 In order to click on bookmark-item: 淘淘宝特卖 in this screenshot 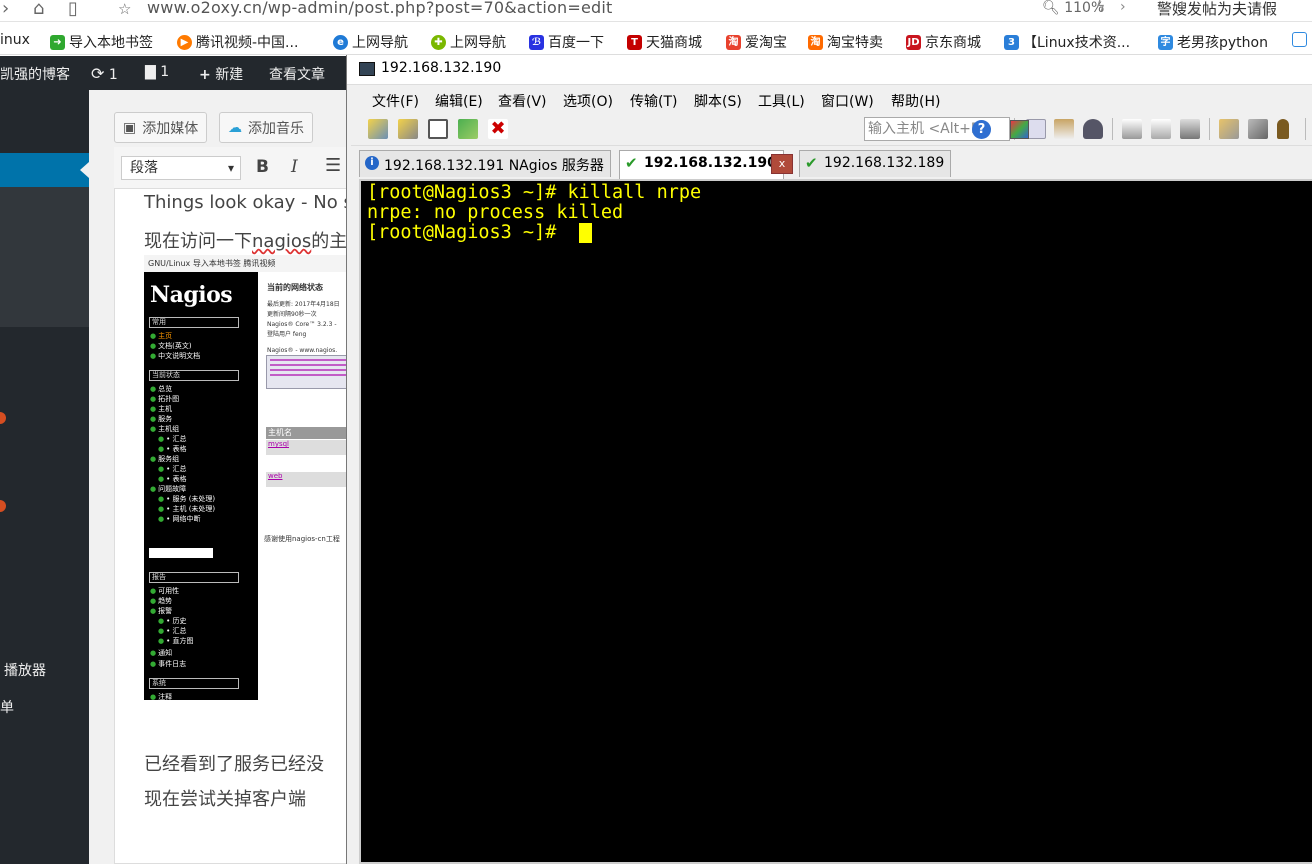, I will do `click(845, 42)`.